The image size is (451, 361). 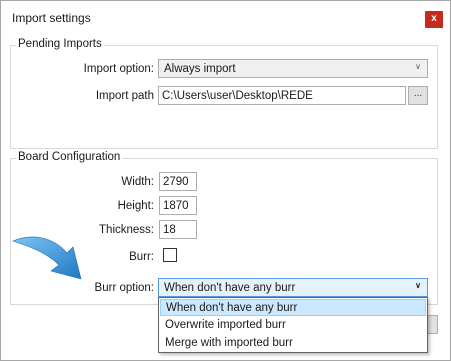 I want to click on width-value: 2790, so click(x=176, y=182).